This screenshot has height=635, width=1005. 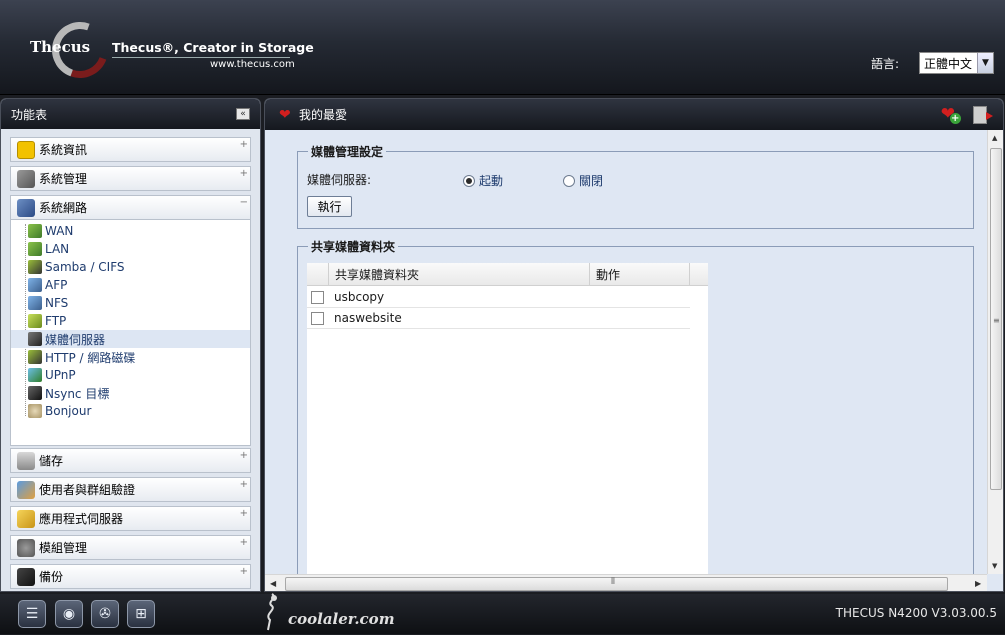 I want to click on table-row: usbcopy, so click(x=498, y=297).